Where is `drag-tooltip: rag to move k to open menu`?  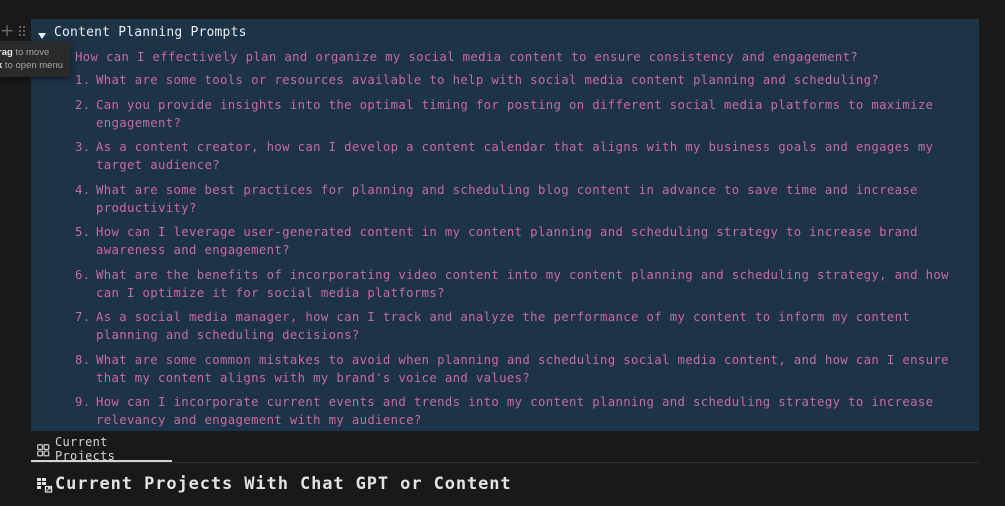 drag-tooltip: rag to move k to open menu is located at coordinates (35, 59).